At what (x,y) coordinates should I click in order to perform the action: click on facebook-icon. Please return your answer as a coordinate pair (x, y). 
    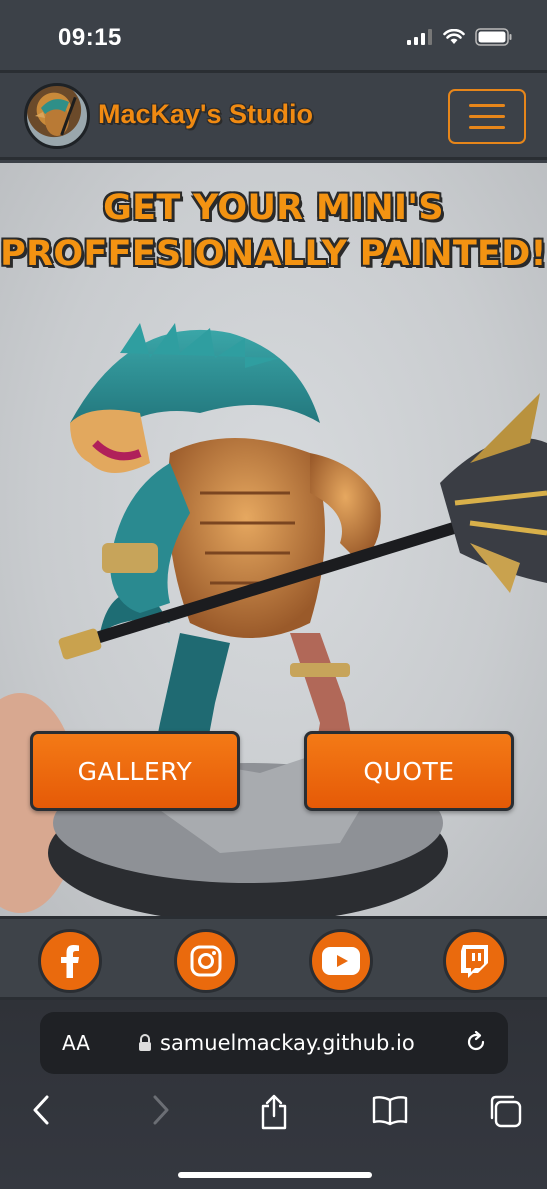
    Looking at the image, I should click on (70, 961).